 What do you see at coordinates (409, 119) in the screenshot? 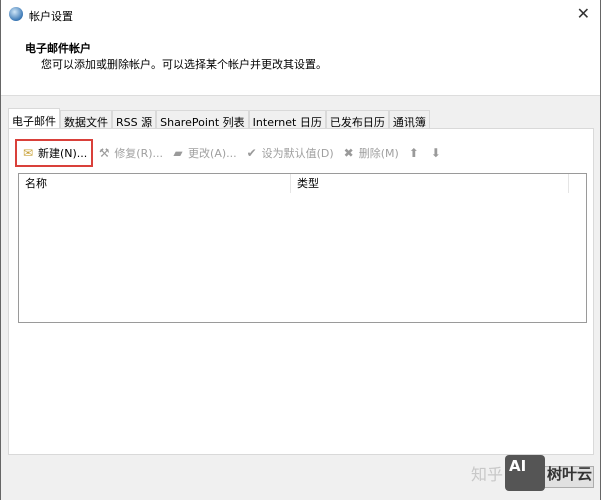
I see `tab-address-book: 通讯簿` at bounding box center [409, 119].